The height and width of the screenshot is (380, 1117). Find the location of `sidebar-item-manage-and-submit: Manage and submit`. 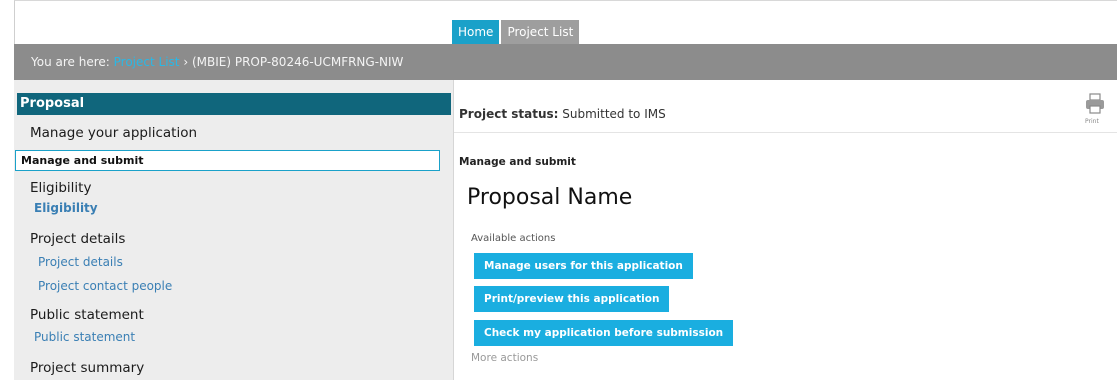

sidebar-item-manage-and-submit: Manage and submit is located at coordinates (227, 160).